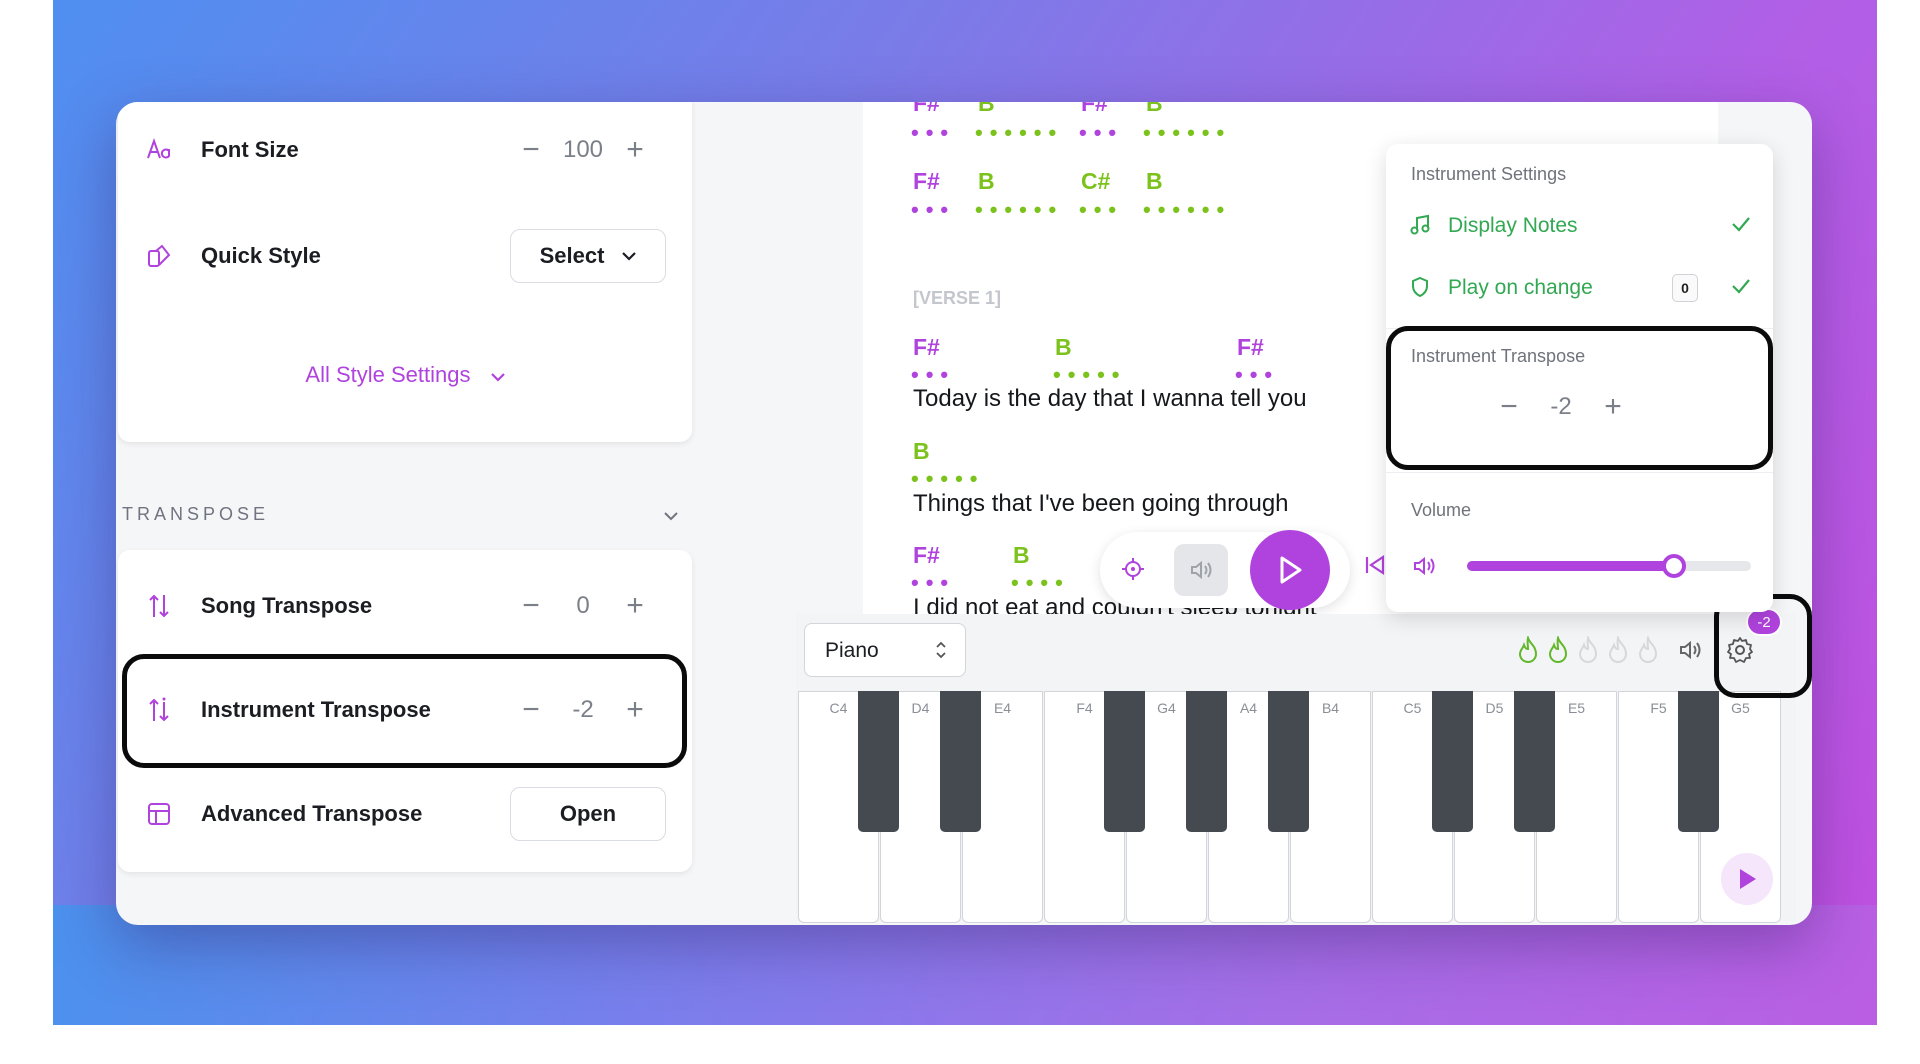 The image size is (1920, 1064). I want to click on chevron-up-down-icon, so click(941, 652).